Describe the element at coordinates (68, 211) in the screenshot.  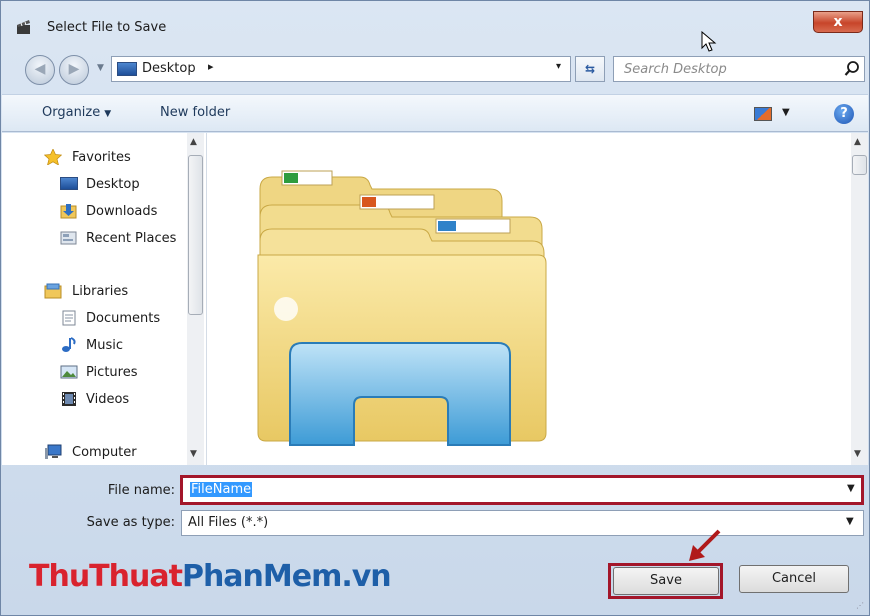
I see `downloads-icon` at that location.